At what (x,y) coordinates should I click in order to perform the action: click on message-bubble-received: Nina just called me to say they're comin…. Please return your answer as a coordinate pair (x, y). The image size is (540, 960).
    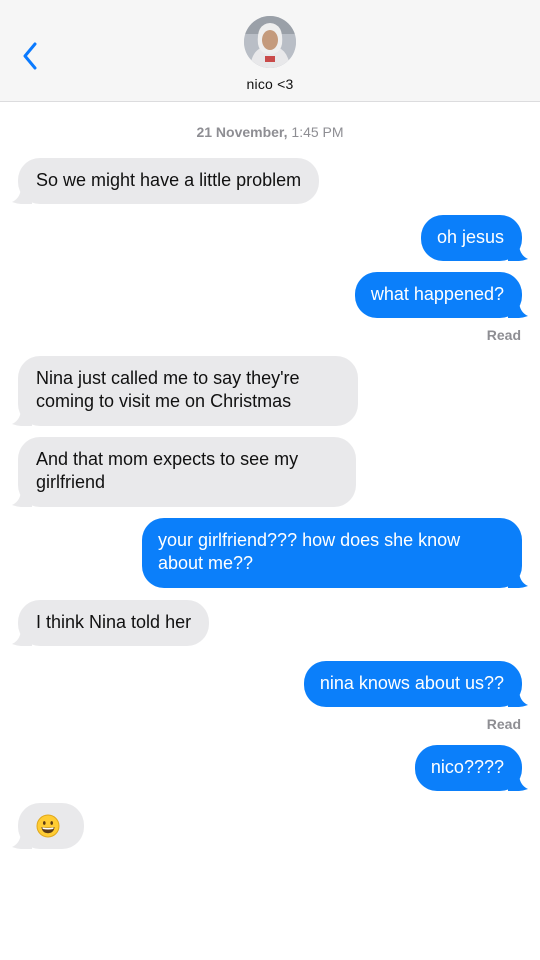
    Looking at the image, I should click on (185, 391).